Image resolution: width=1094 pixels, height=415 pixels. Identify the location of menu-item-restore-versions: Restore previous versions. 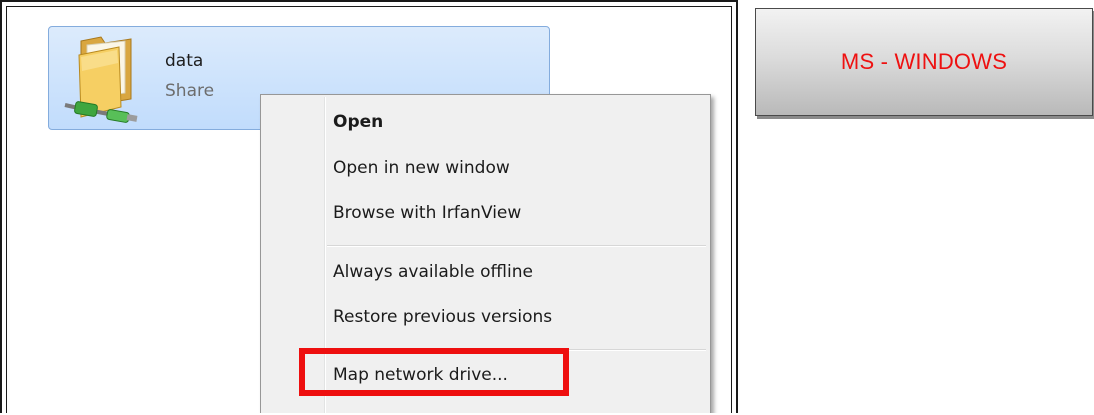
(442, 317).